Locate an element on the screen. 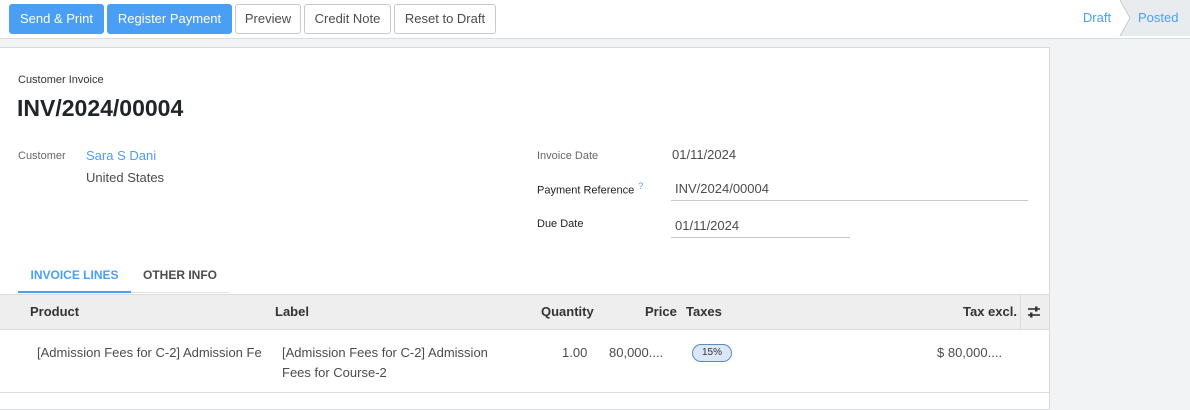 The image size is (1190, 410). column-taxes: Taxes is located at coordinates (704, 312).